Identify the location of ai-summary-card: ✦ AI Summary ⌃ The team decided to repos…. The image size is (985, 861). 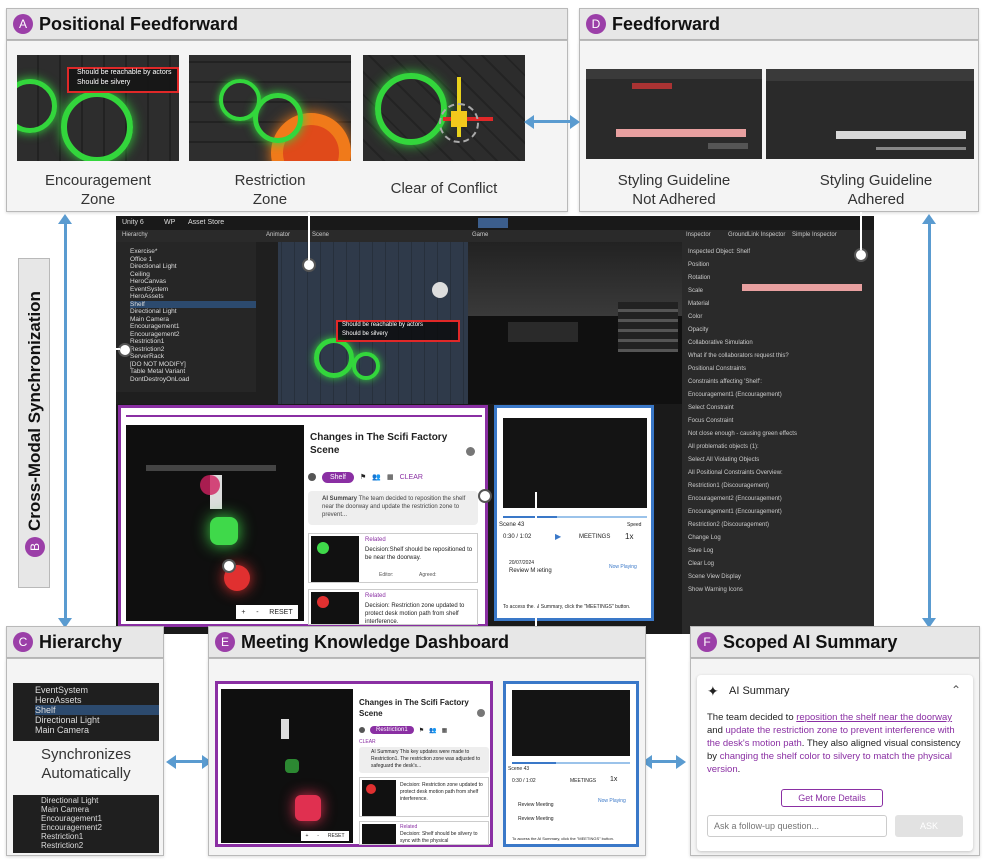
(835, 763).